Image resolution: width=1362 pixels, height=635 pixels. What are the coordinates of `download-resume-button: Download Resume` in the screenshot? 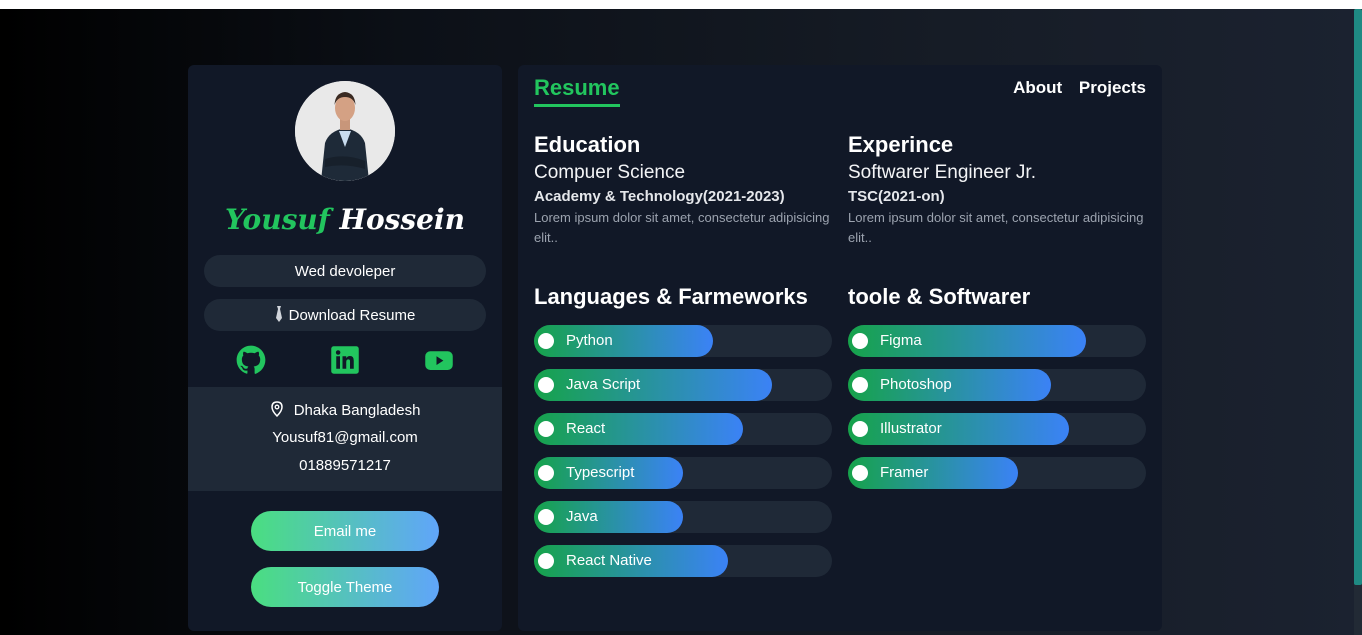 It's located at (345, 315).